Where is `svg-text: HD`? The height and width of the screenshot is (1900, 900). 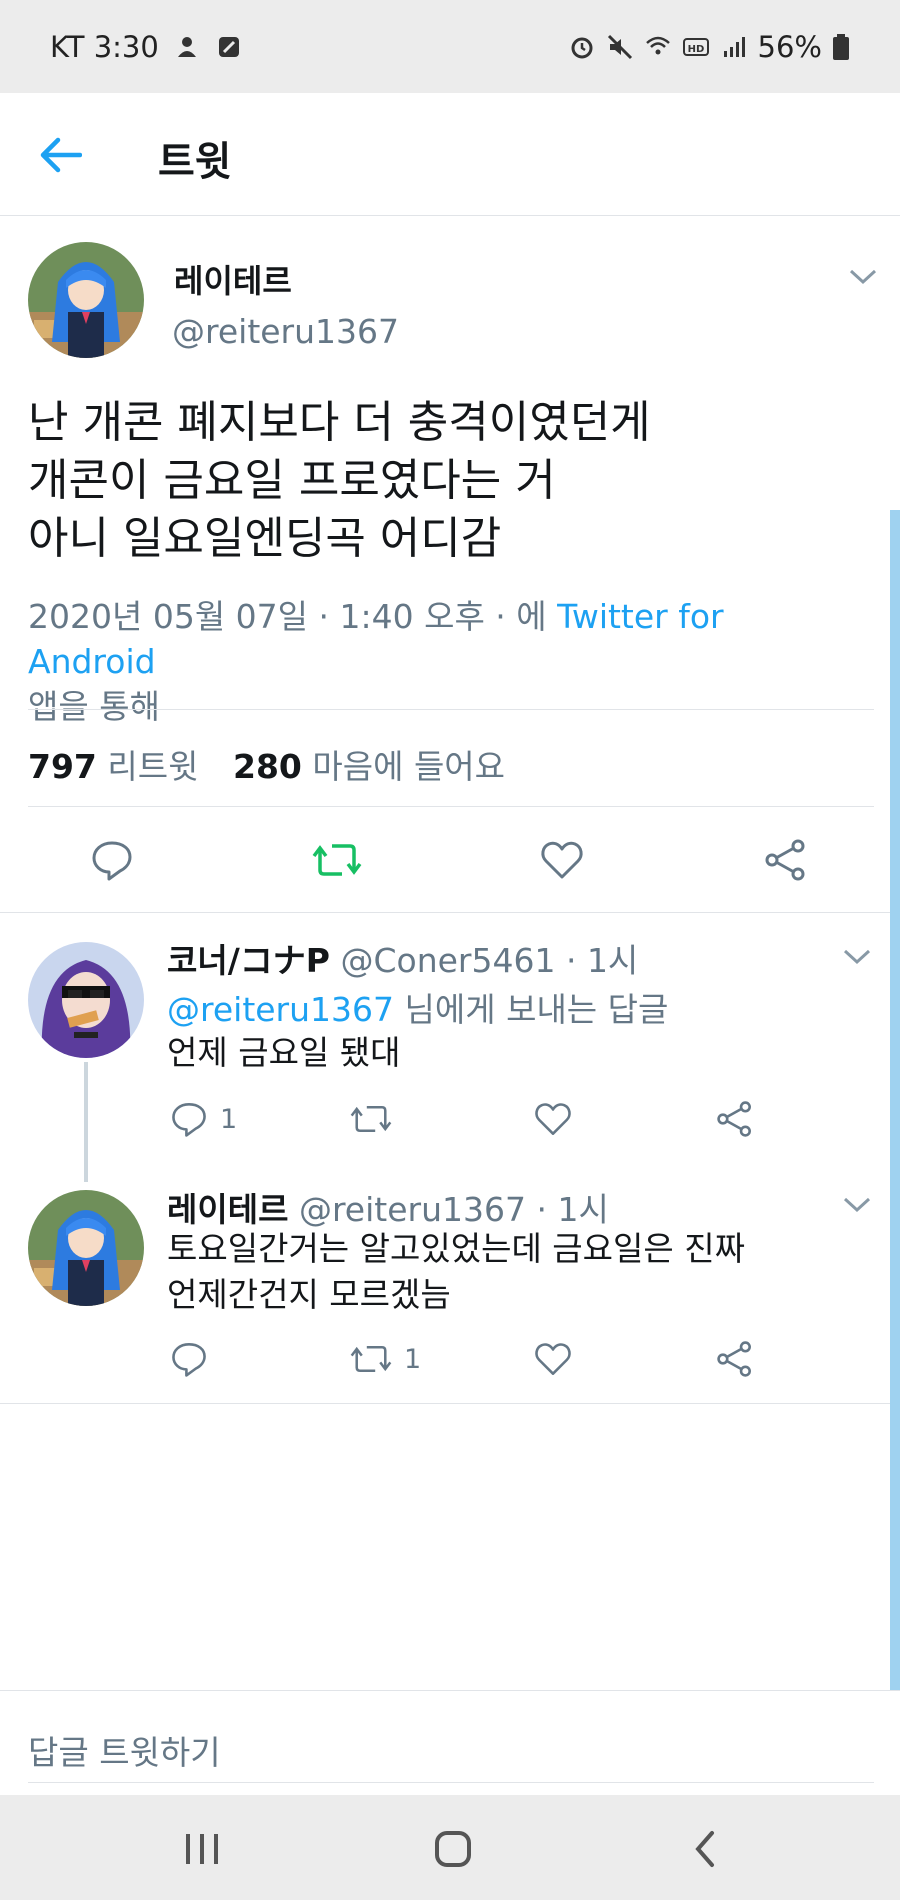 svg-text: HD is located at coordinates (695, 49).